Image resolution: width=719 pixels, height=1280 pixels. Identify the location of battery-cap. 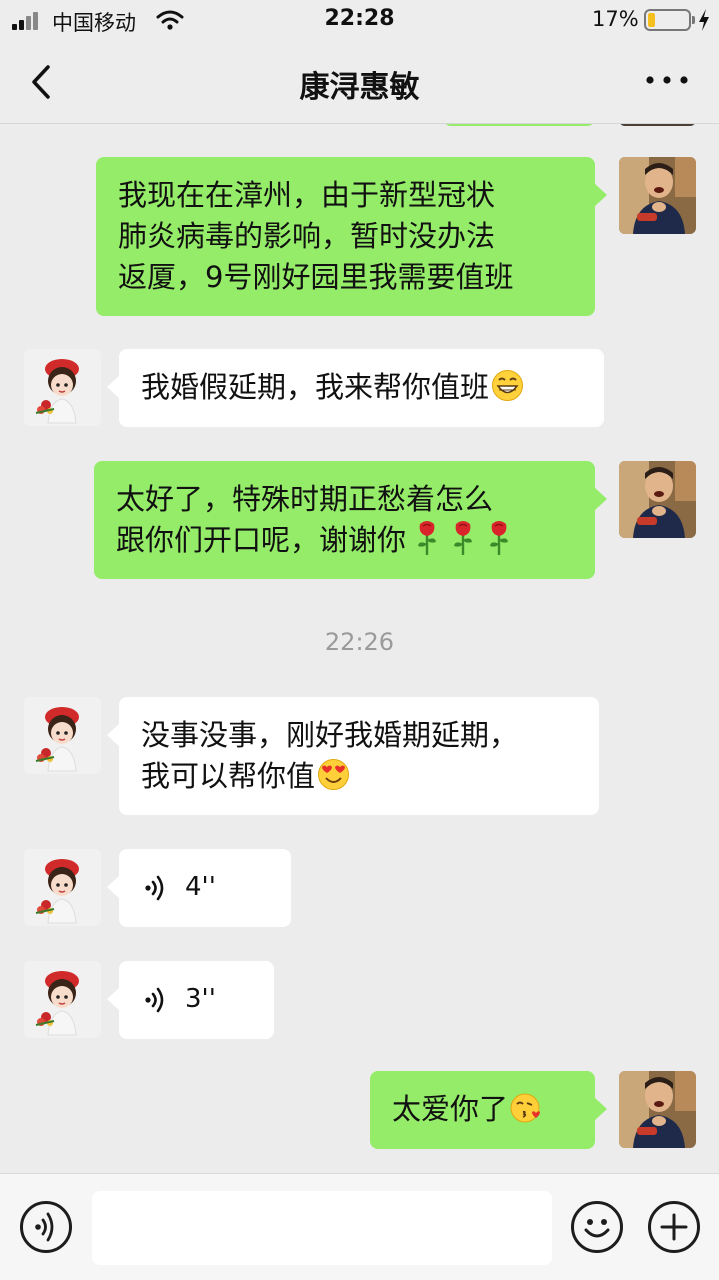
(693, 20).